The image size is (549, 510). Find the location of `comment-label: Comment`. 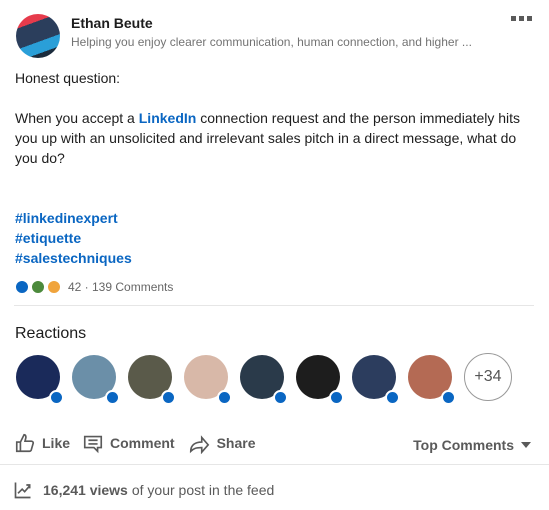

comment-label: Comment is located at coordinates (142, 443).